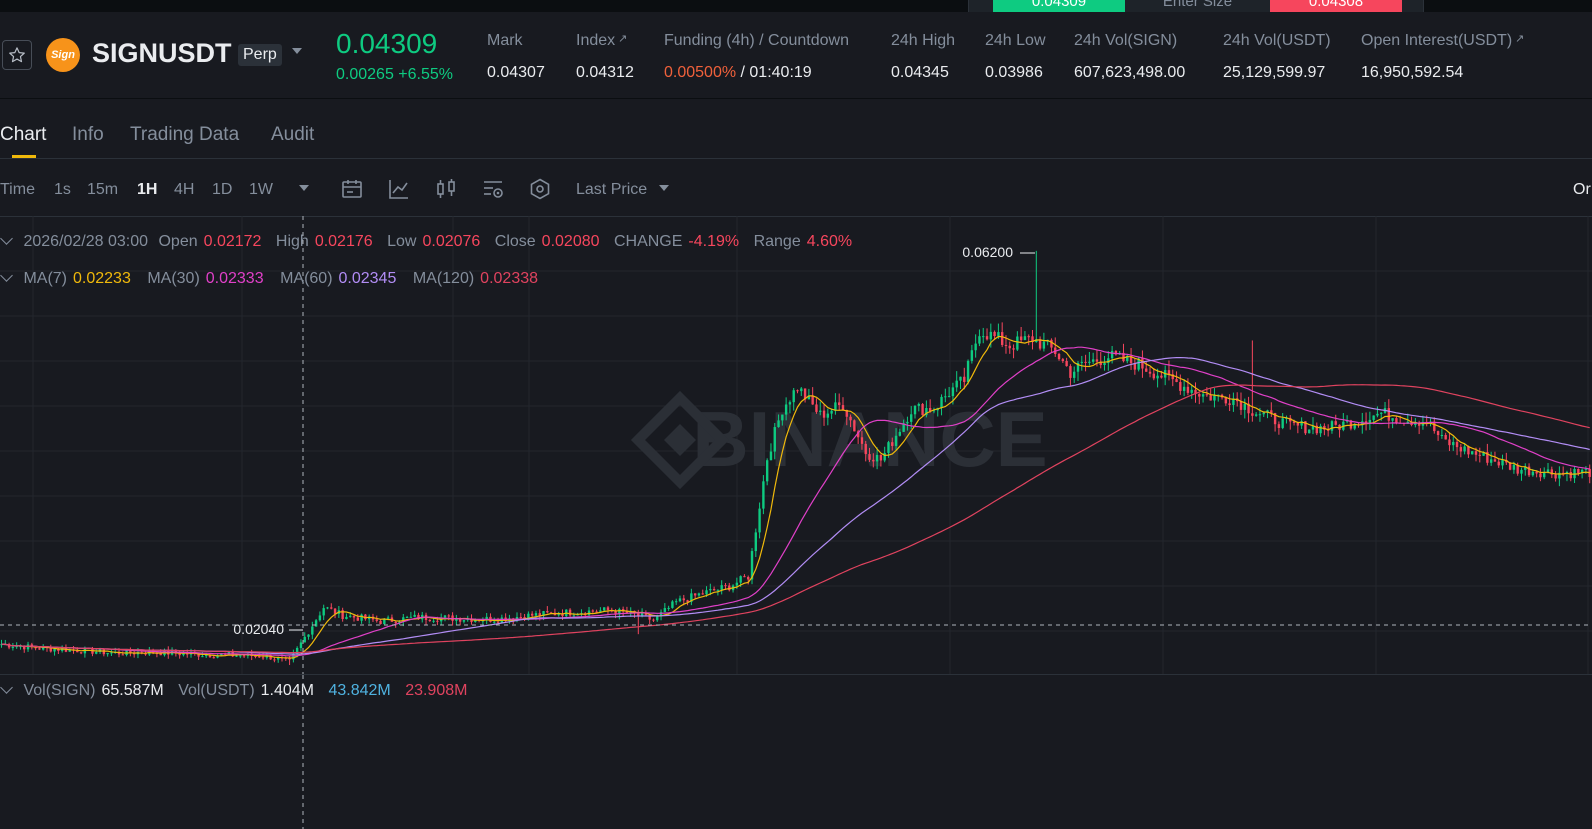 This screenshot has width=1592, height=829. What do you see at coordinates (443, 278) in the screenshot?
I see `ma120-label: MA(120)` at bounding box center [443, 278].